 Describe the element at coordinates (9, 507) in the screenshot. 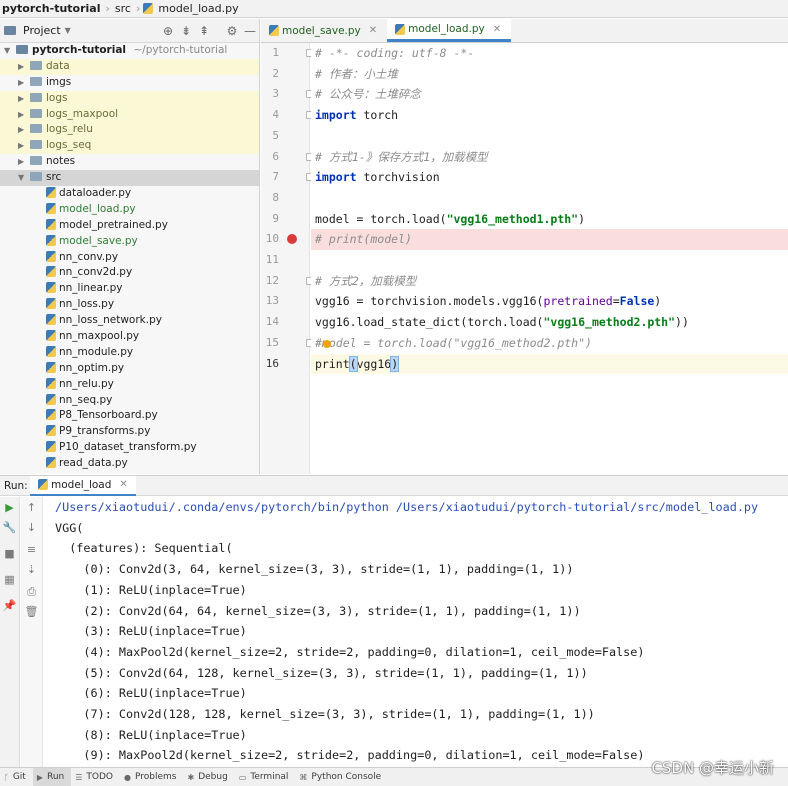

I see `rerun-icon: ▶` at that location.